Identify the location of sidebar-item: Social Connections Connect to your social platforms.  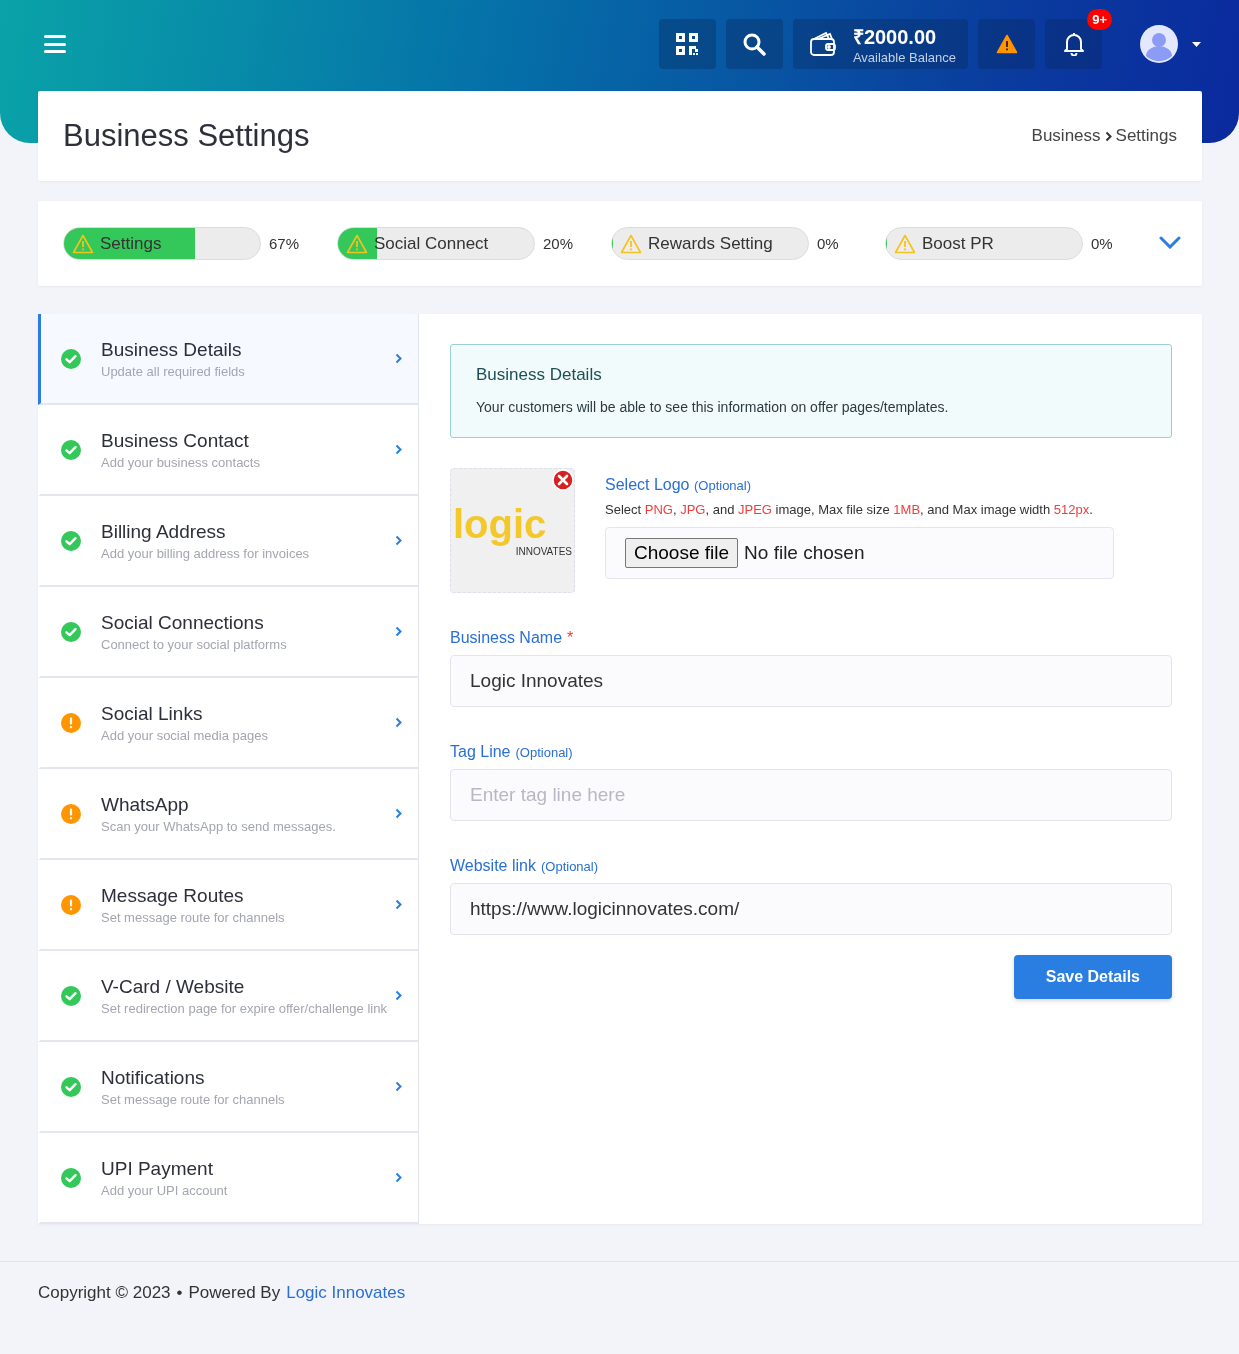
(228, 632).